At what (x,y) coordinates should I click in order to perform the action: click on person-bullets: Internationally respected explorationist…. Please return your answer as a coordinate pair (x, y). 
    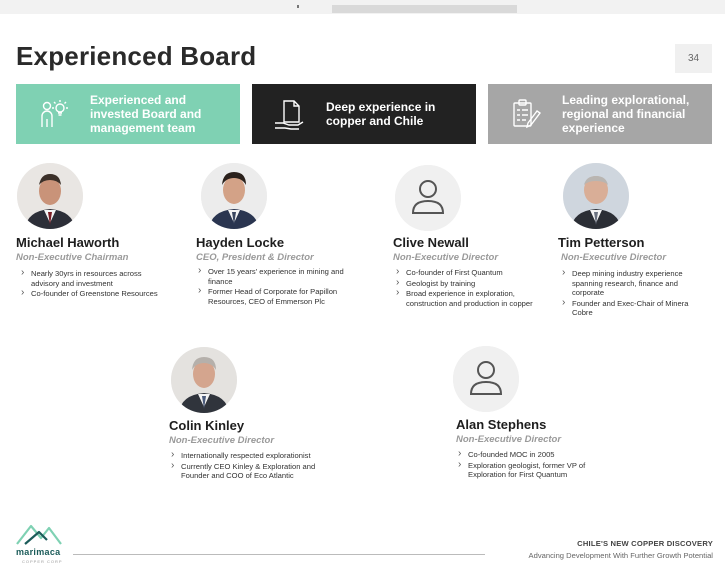
    Looking at the image, I should click on (245, 466).